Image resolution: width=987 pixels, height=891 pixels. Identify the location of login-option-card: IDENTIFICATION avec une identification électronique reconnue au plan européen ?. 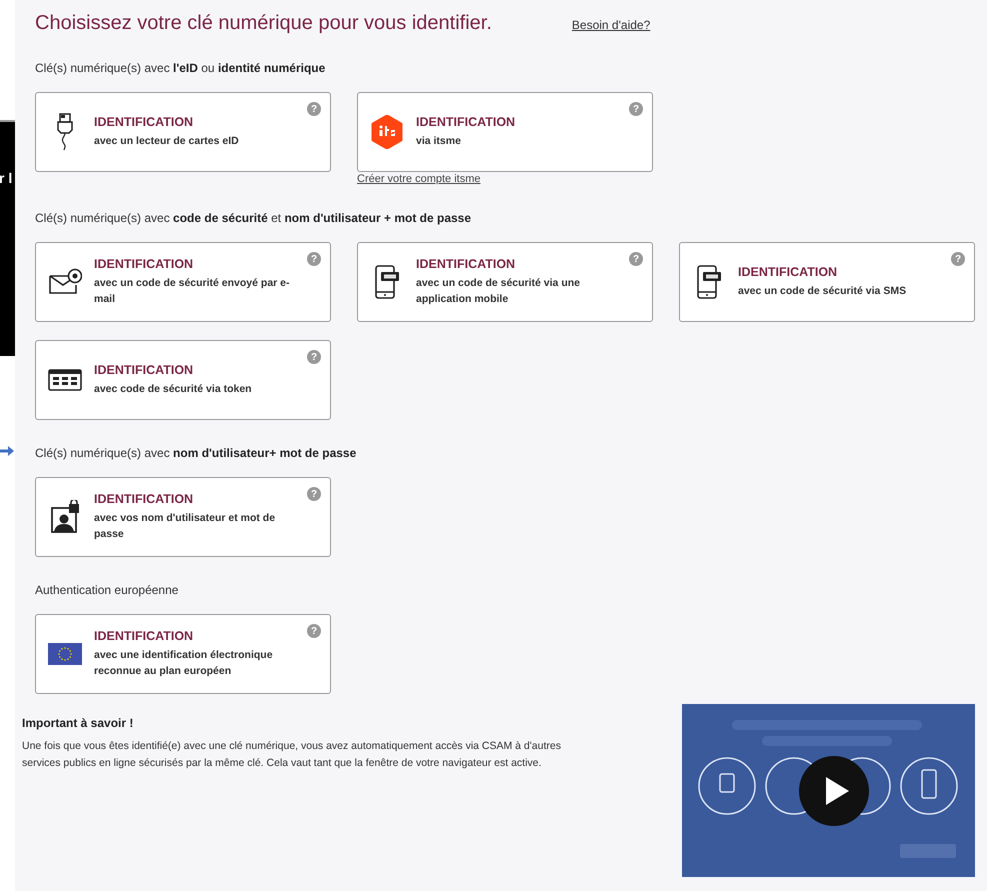
(183, 654).